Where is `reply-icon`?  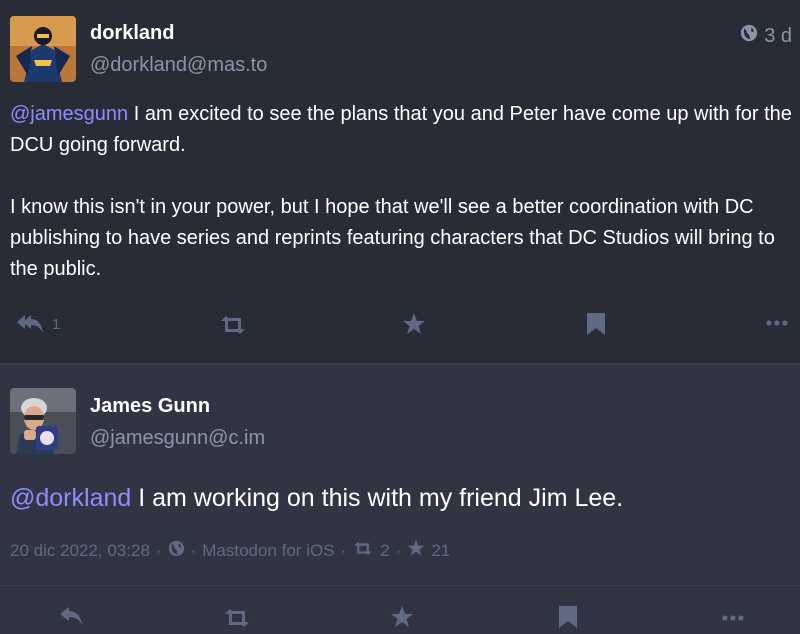
reply-icon is located at coordinates (71, 616).